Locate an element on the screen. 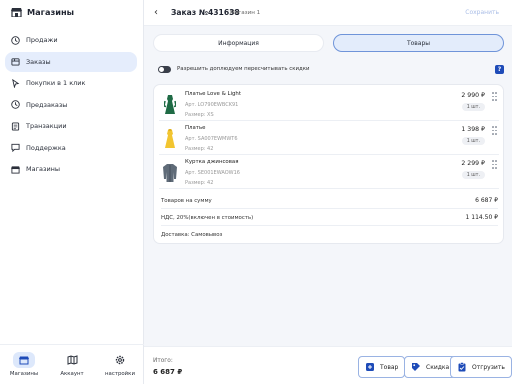 Image resolution: width=512 pixels, height=384 pixels. total-label: Итого: is located at coordinates (163, 361).